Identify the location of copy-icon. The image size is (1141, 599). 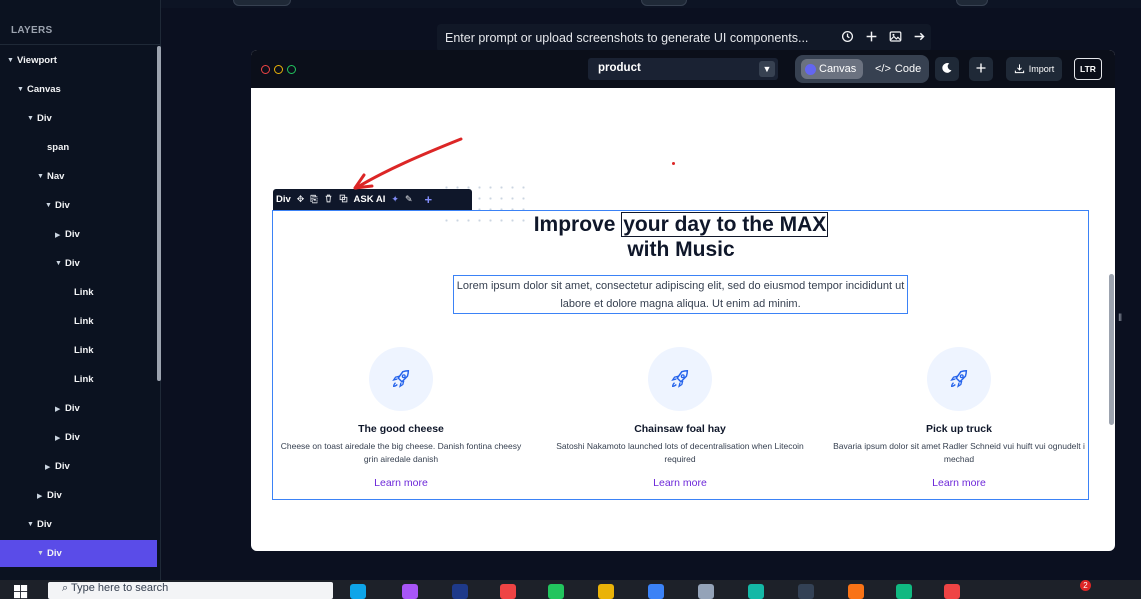
(343, 199).